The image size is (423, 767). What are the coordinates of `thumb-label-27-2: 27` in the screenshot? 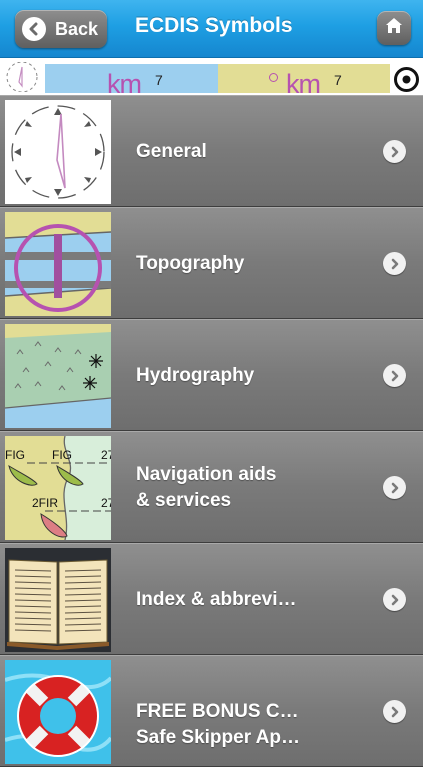 It's located at (106, 503).